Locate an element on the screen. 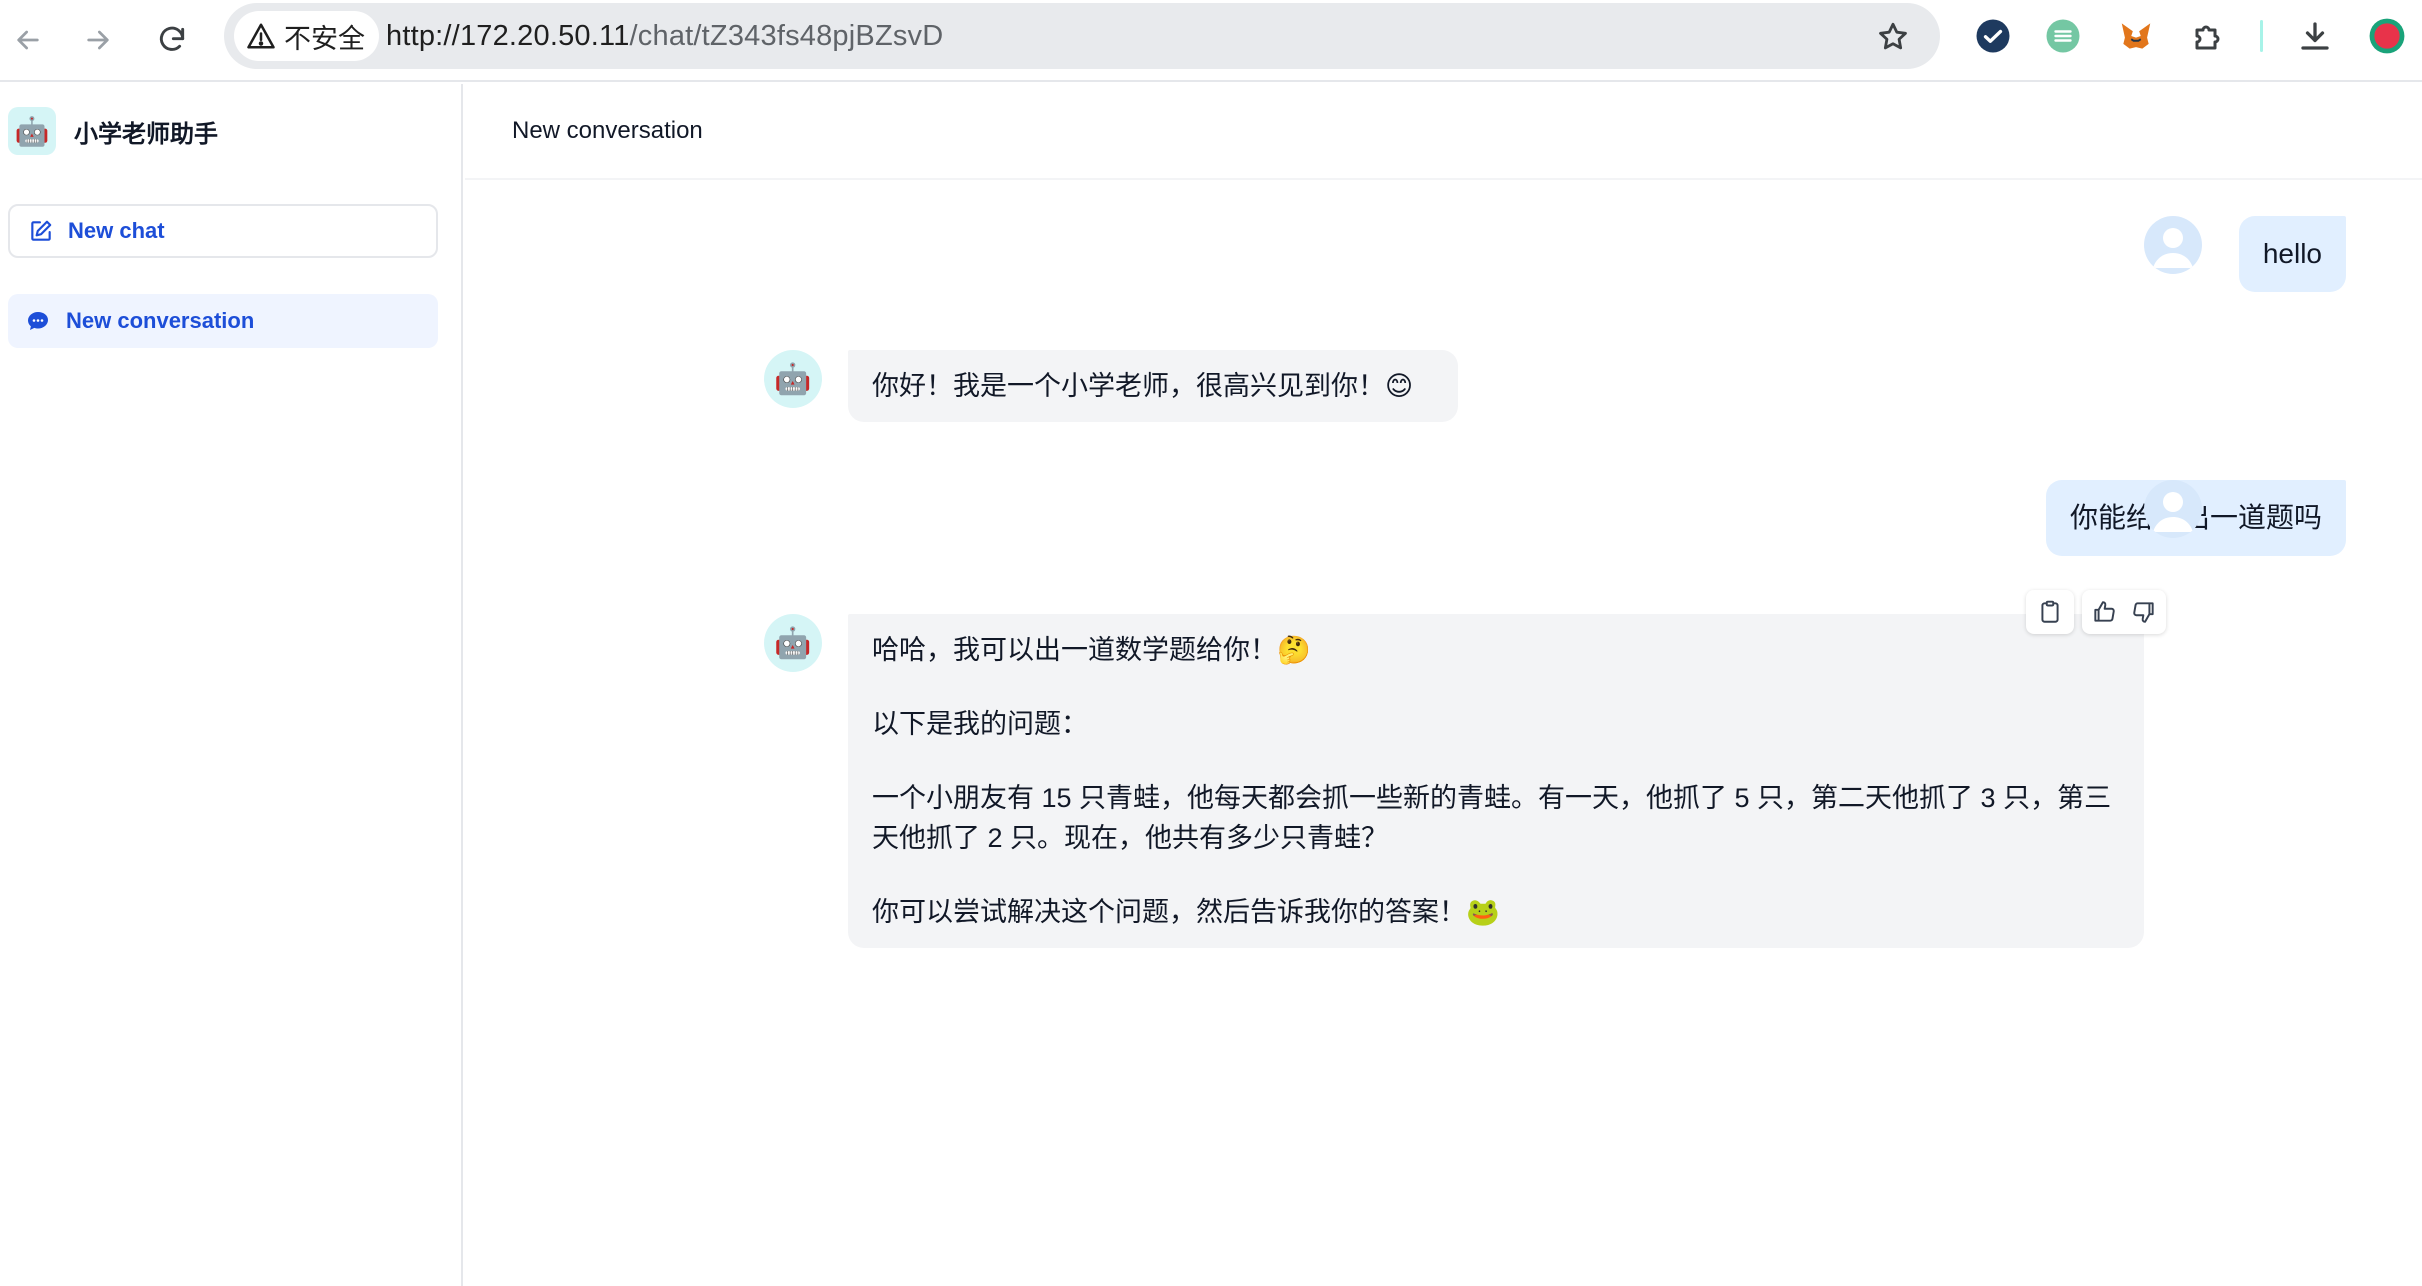 The width and height of the screenshot is (2422, 1286). thumbs-down-button is located at coordinates (2144, 612).